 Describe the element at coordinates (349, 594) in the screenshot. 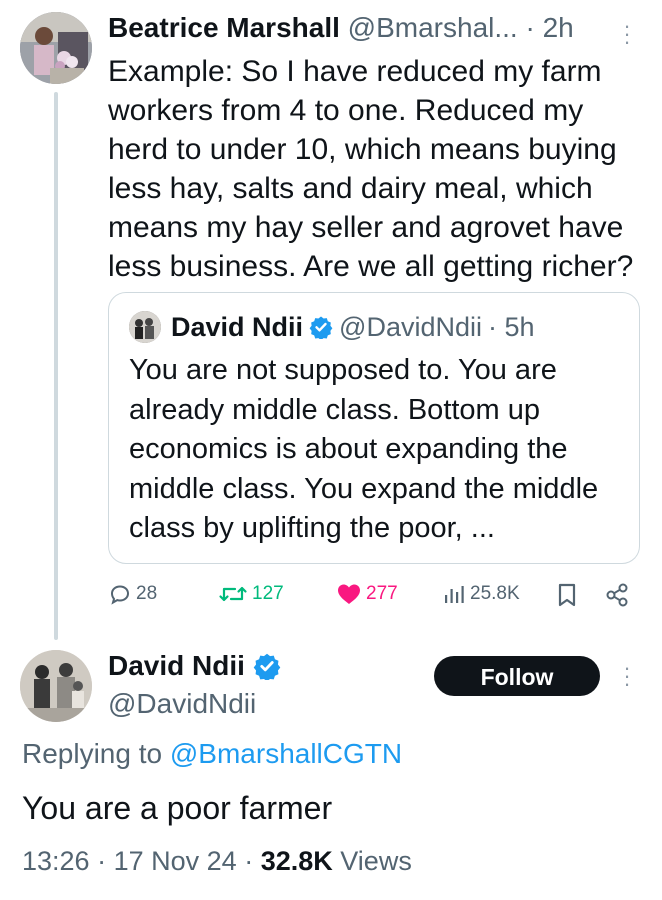

I see `heart-icon` at that location.